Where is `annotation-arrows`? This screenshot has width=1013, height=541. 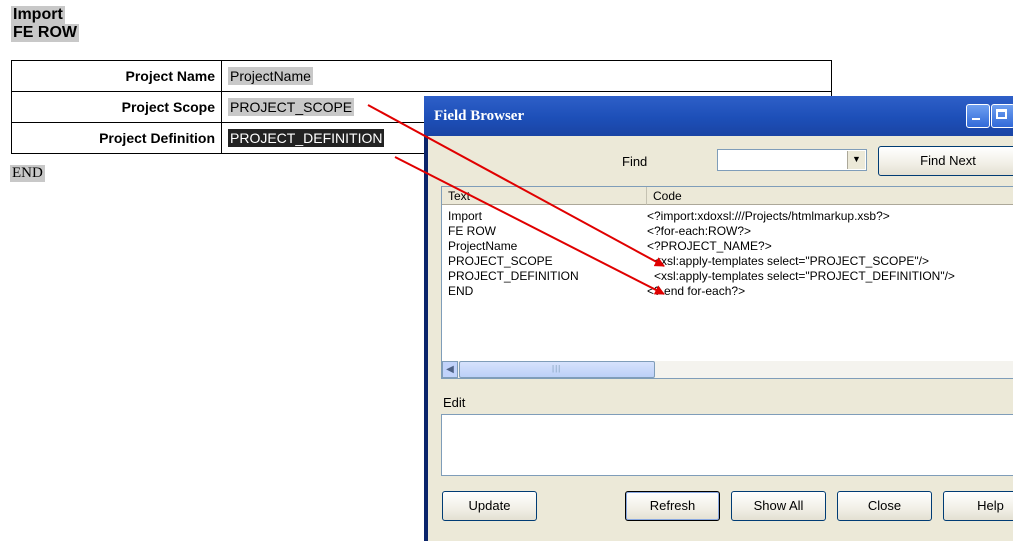 annotation-arrows is located at coordinates (516, 199).